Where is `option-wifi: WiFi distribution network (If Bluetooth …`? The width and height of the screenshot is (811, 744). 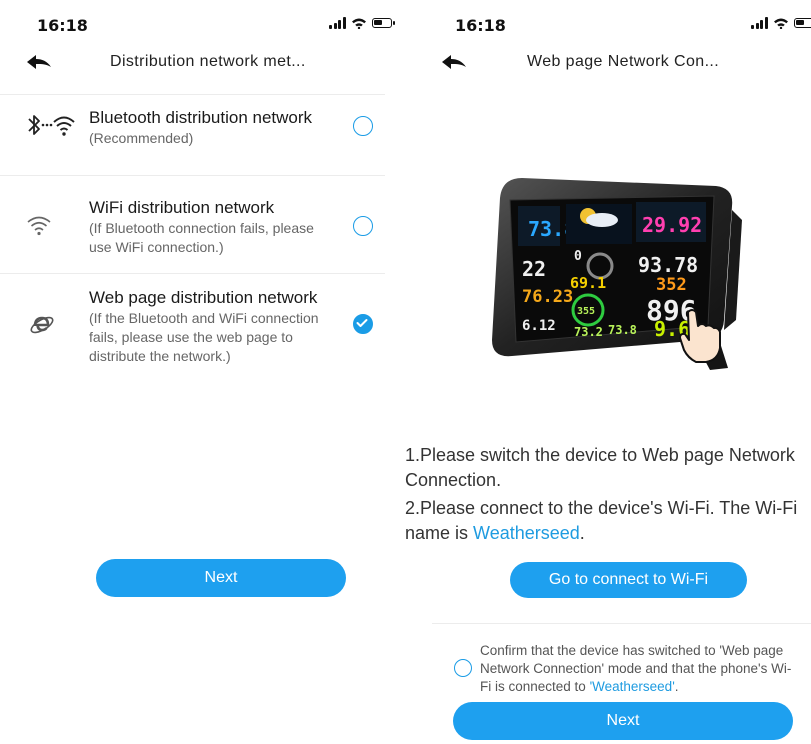 option-wifi: WiFi distribution network (If Bluetooth … is located at coordinates (202, 224).